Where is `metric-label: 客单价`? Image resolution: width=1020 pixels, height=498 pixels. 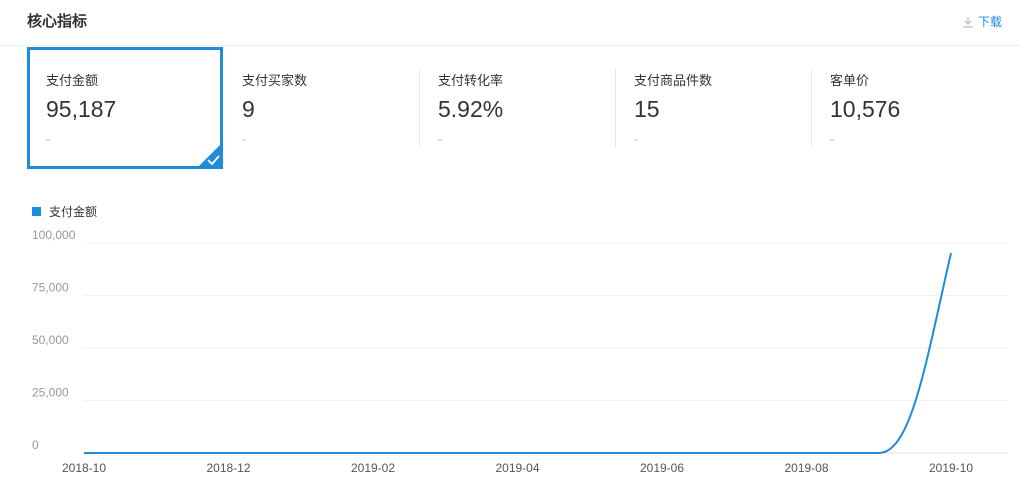
metric-label: 客单价 is located at coordinates (850, 81).